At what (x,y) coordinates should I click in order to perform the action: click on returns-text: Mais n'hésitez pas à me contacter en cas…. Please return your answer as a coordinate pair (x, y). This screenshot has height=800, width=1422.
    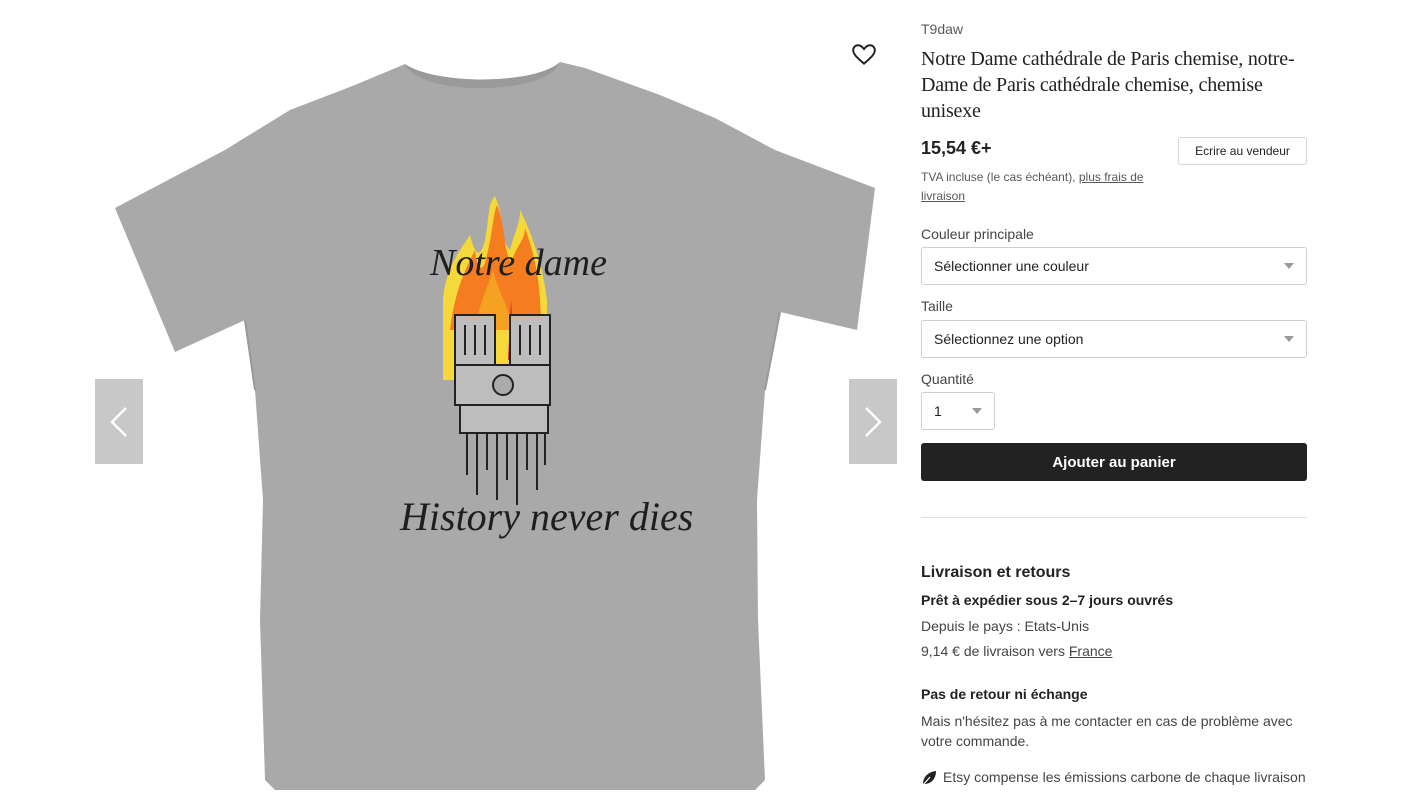
    Looking at the image, I should click on (1107, 731).